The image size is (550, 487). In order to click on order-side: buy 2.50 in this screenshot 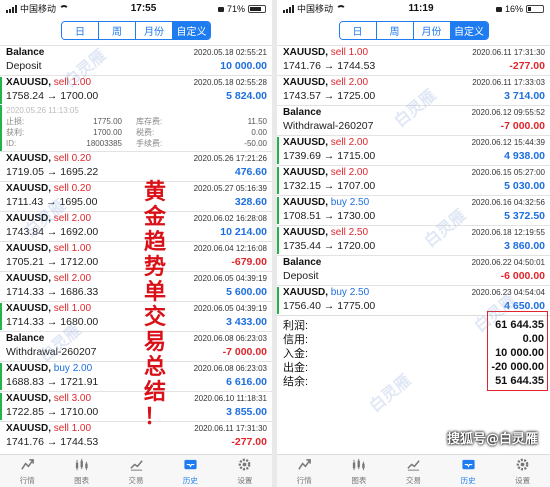, I will do `click(350, 202)`.